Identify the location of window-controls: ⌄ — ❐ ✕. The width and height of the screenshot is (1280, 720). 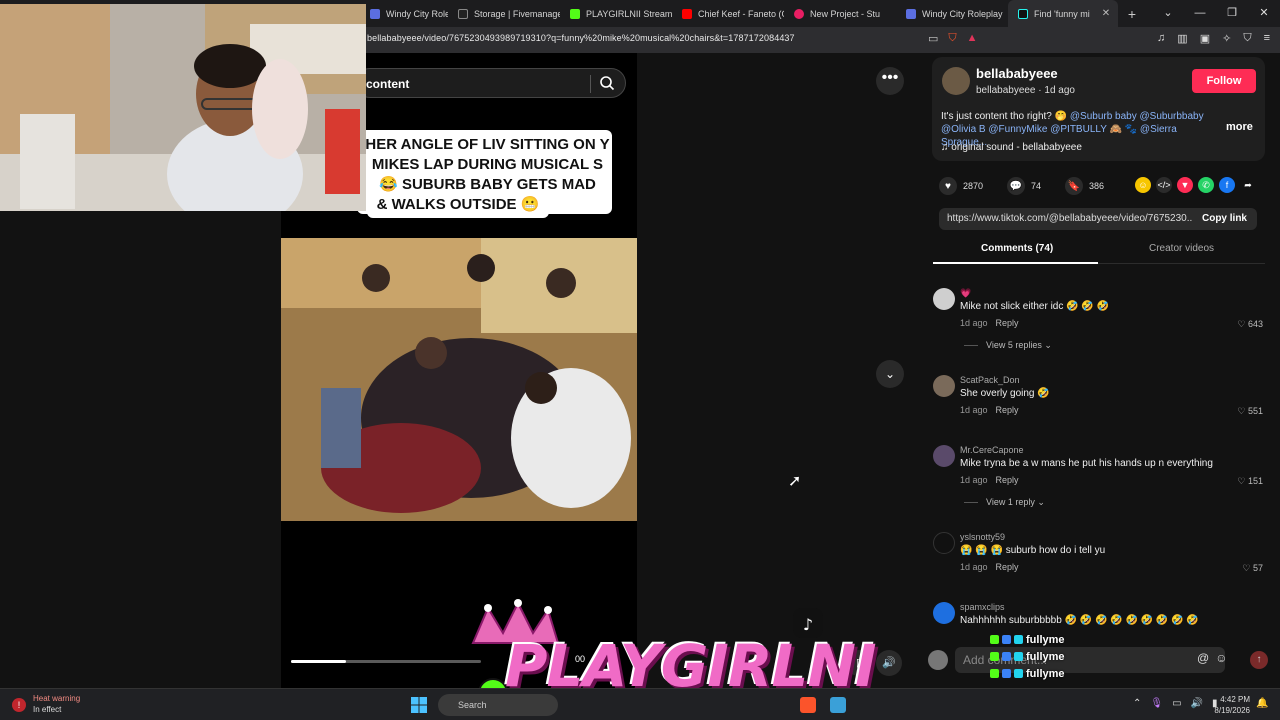
(1216, 13).